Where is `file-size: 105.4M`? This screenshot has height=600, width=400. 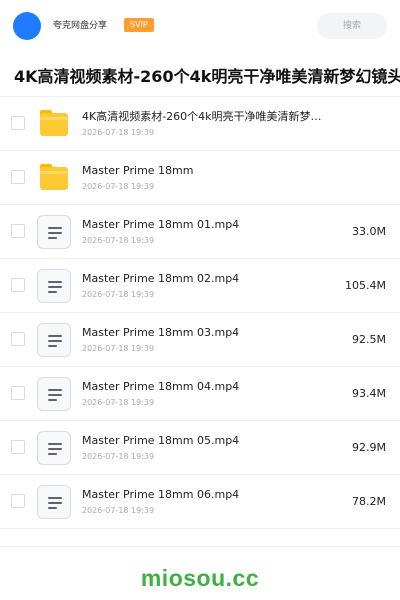
file-size: 105.4M is located at coordinates (365, 285).